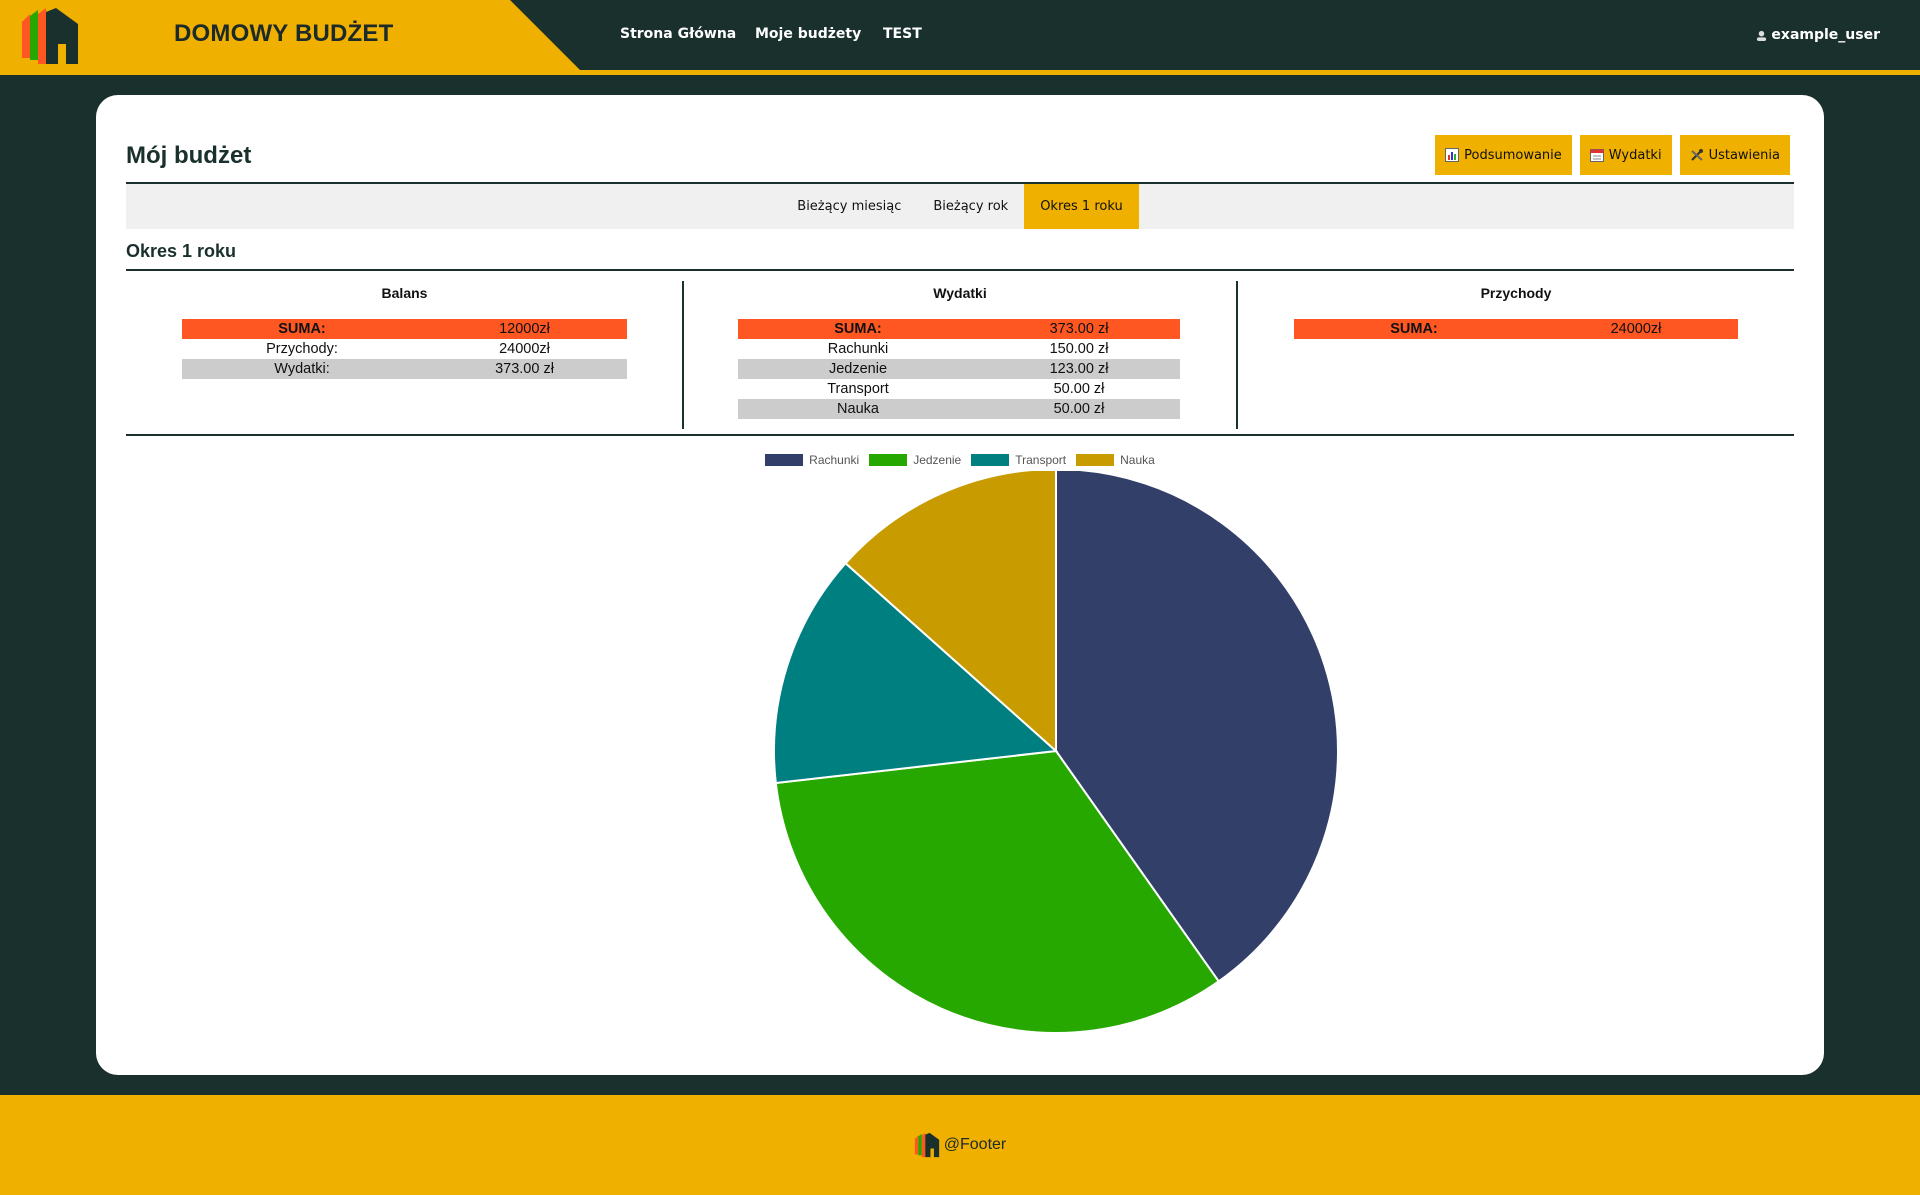 This screenshot has height=1195, width=1920. What do you see at coordinates (189, 155) in the screenshot?
I see `page-title: Mój budżet` at bounding box center [189, 155].